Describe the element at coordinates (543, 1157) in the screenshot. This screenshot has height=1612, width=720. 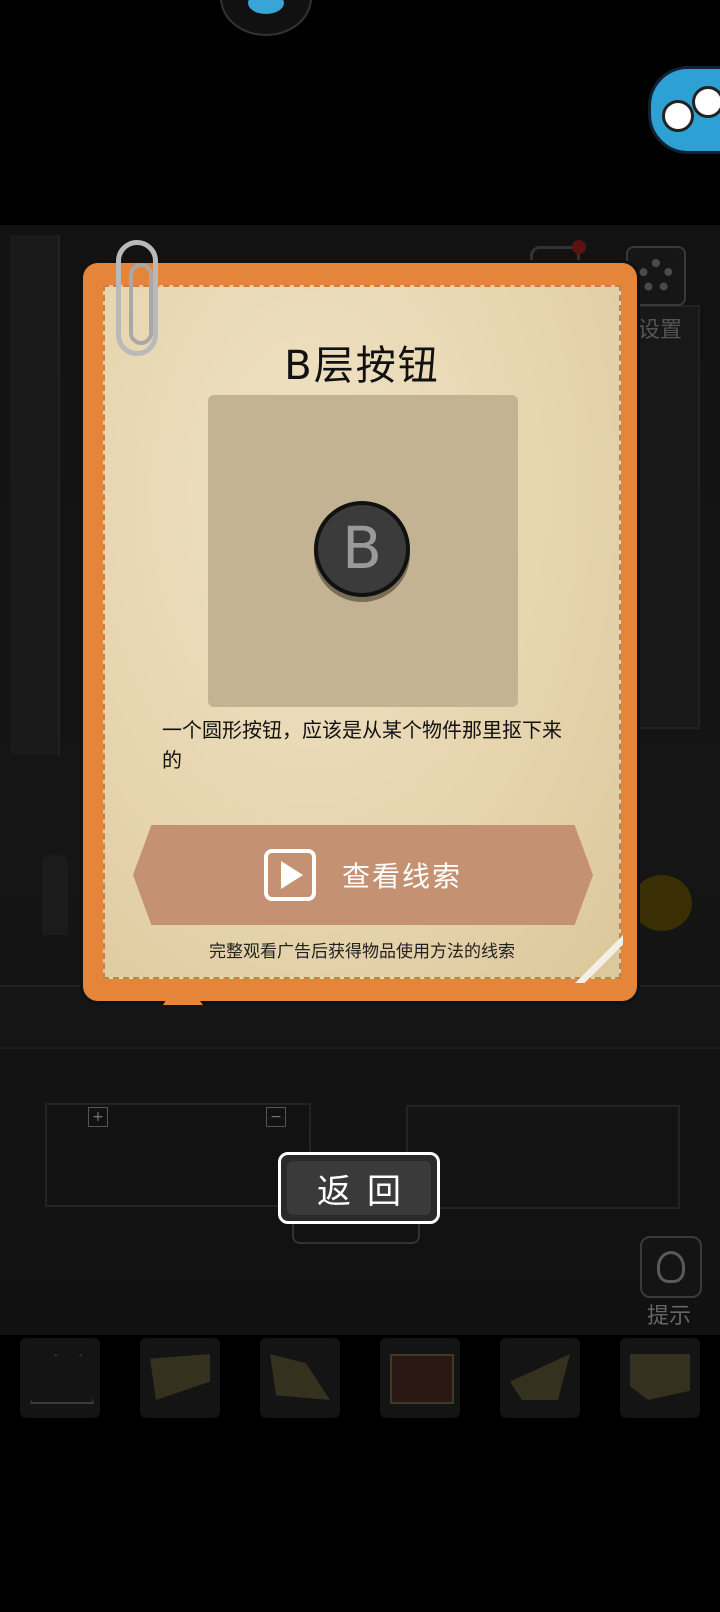
I see `scene-panel-right` at that location.